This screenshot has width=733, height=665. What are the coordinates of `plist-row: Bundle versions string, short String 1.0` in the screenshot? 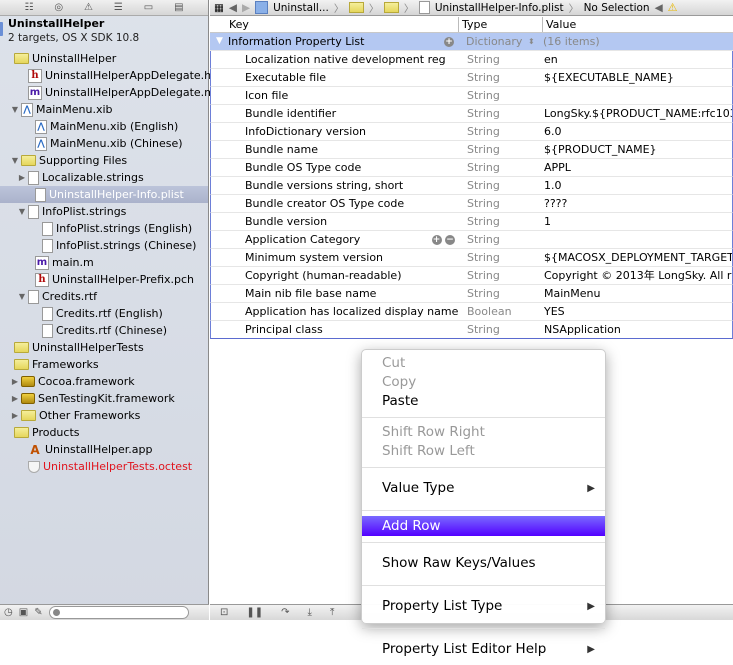 It's located at (471, 186).